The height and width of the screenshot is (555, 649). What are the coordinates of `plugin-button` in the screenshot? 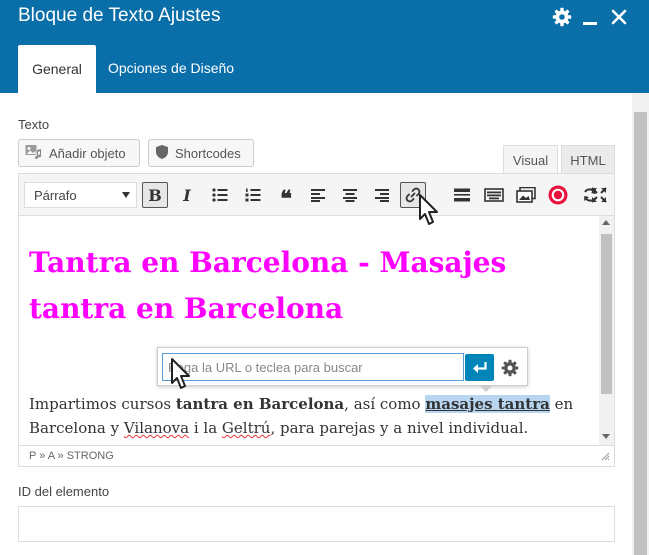 It's located at (558, 195).